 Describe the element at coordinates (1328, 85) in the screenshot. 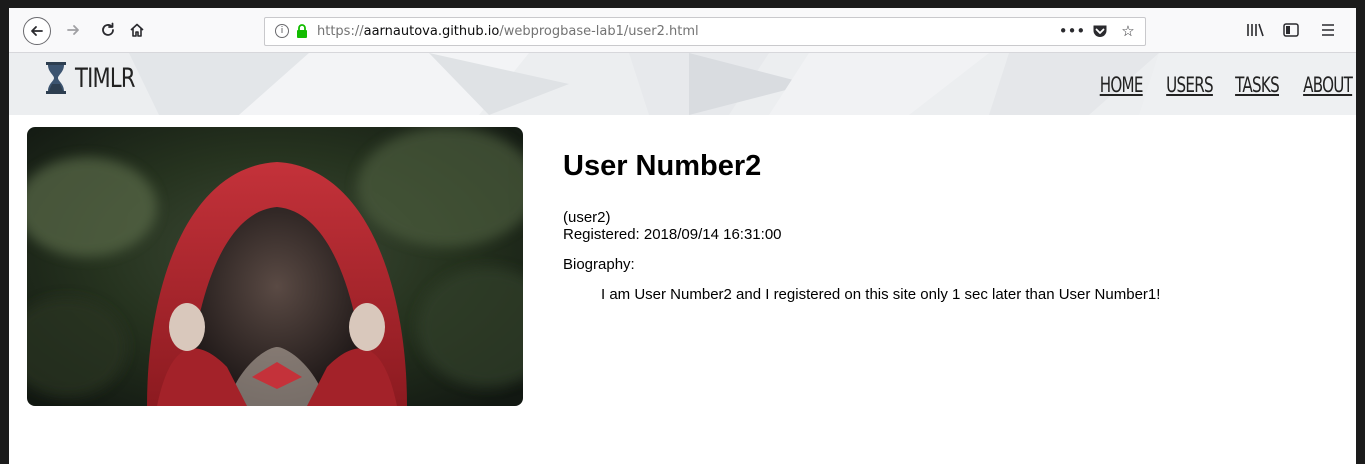

I see `nav-about-link: ABOUT` at that location.